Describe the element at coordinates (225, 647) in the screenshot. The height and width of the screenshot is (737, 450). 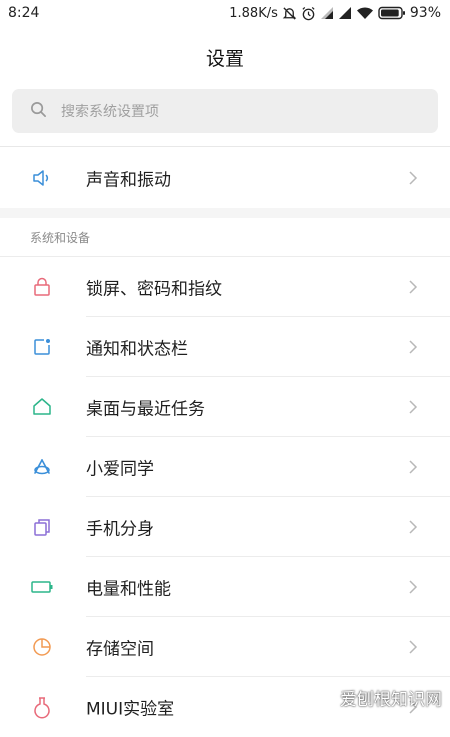
I see `settings-item-storage: 存储空间` at that location.